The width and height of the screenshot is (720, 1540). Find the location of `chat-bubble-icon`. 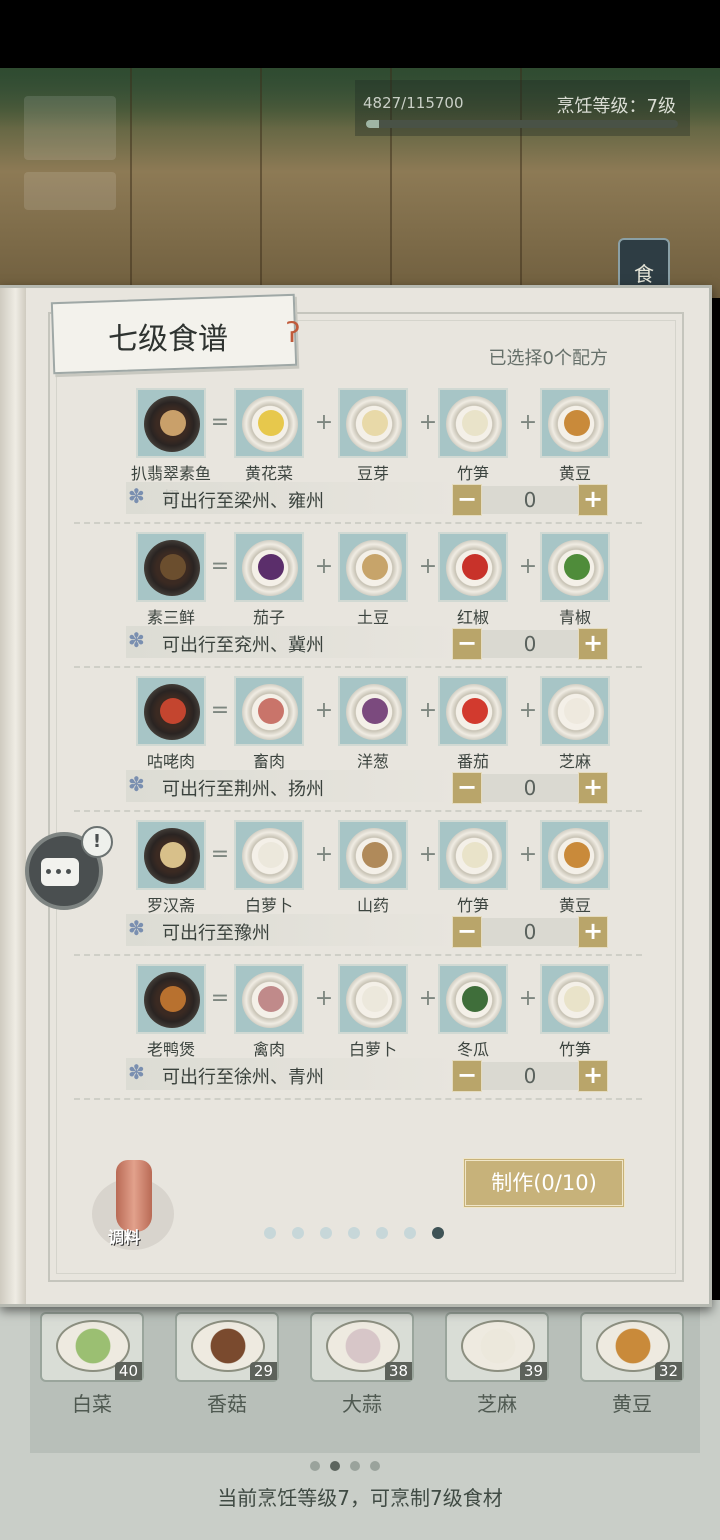

chat-bubble-icon is located at coordinates (60, 872).